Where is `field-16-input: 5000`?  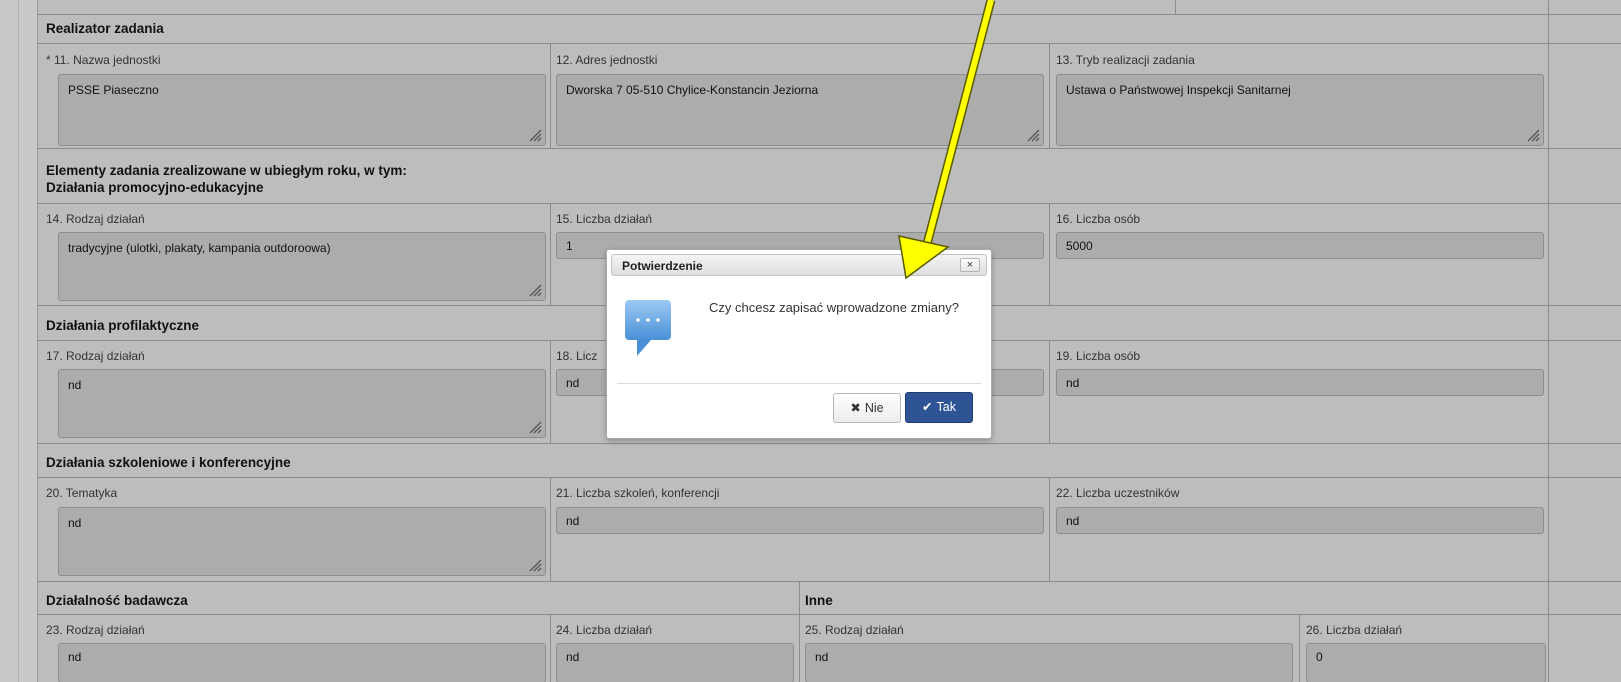 field-16-input: 5000 is located at coordinates (1300, 245).